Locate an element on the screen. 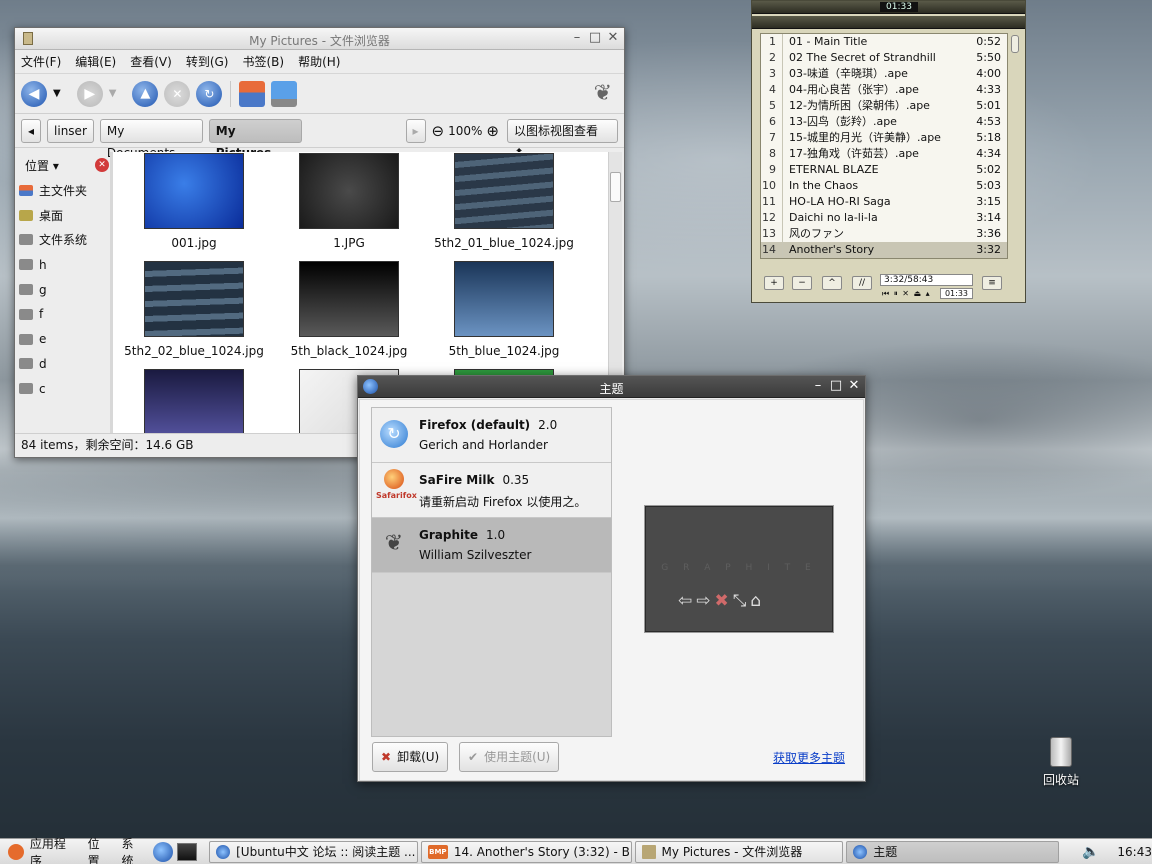 This screenshot has height=864, width=1152. back-icon: ◀ is located at coordinates (34, 93).